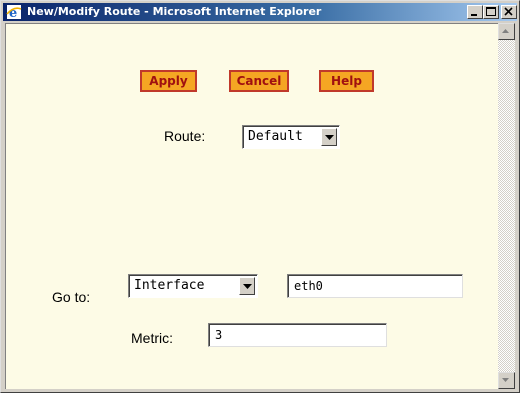  What do you see at coordinates (475, 12) in the screenshot?
I see `minimize-button` at bounding box center [475, 12].